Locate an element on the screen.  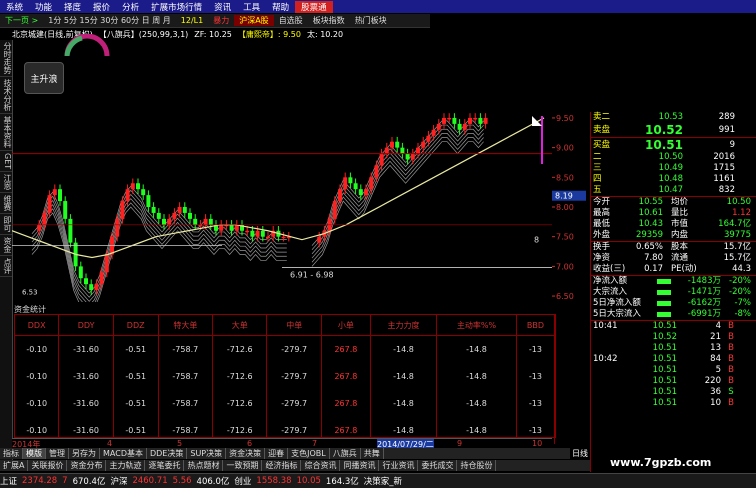
indicator-tab: 八旗兵 is located at coordinates (345, 453).